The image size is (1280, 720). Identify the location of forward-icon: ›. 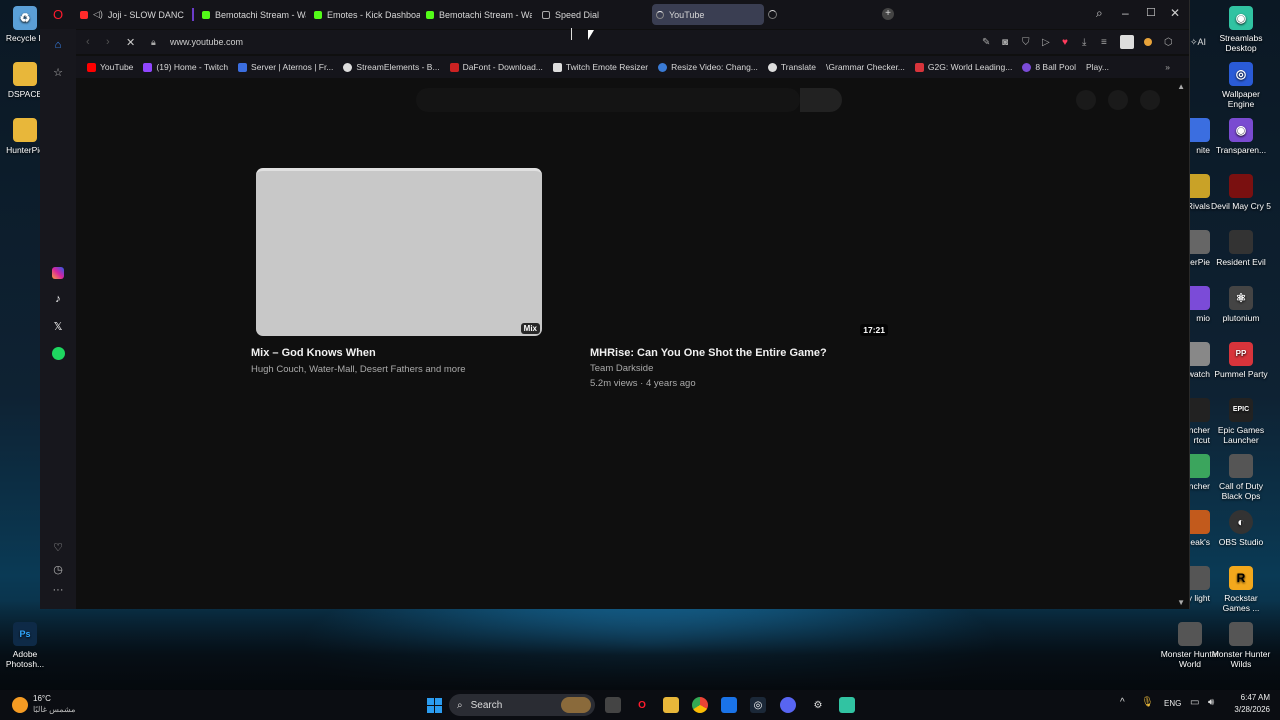
(108, 42).